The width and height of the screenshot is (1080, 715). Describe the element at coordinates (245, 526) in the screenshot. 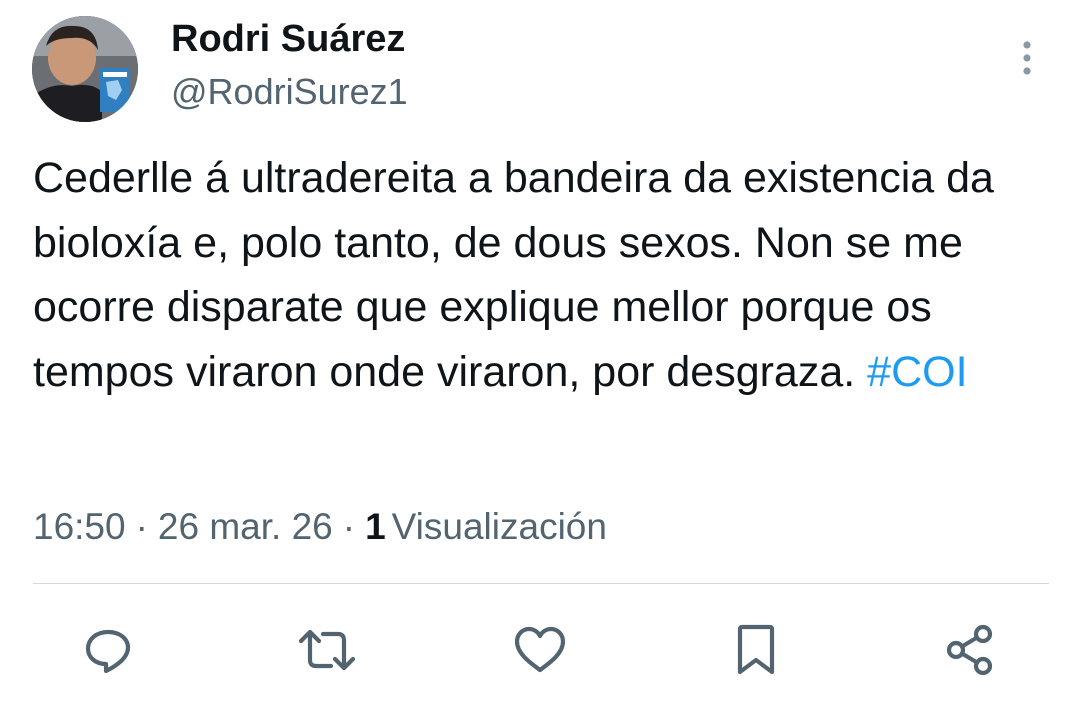

I see `tweet-date: 26 mar. 26` at that location.